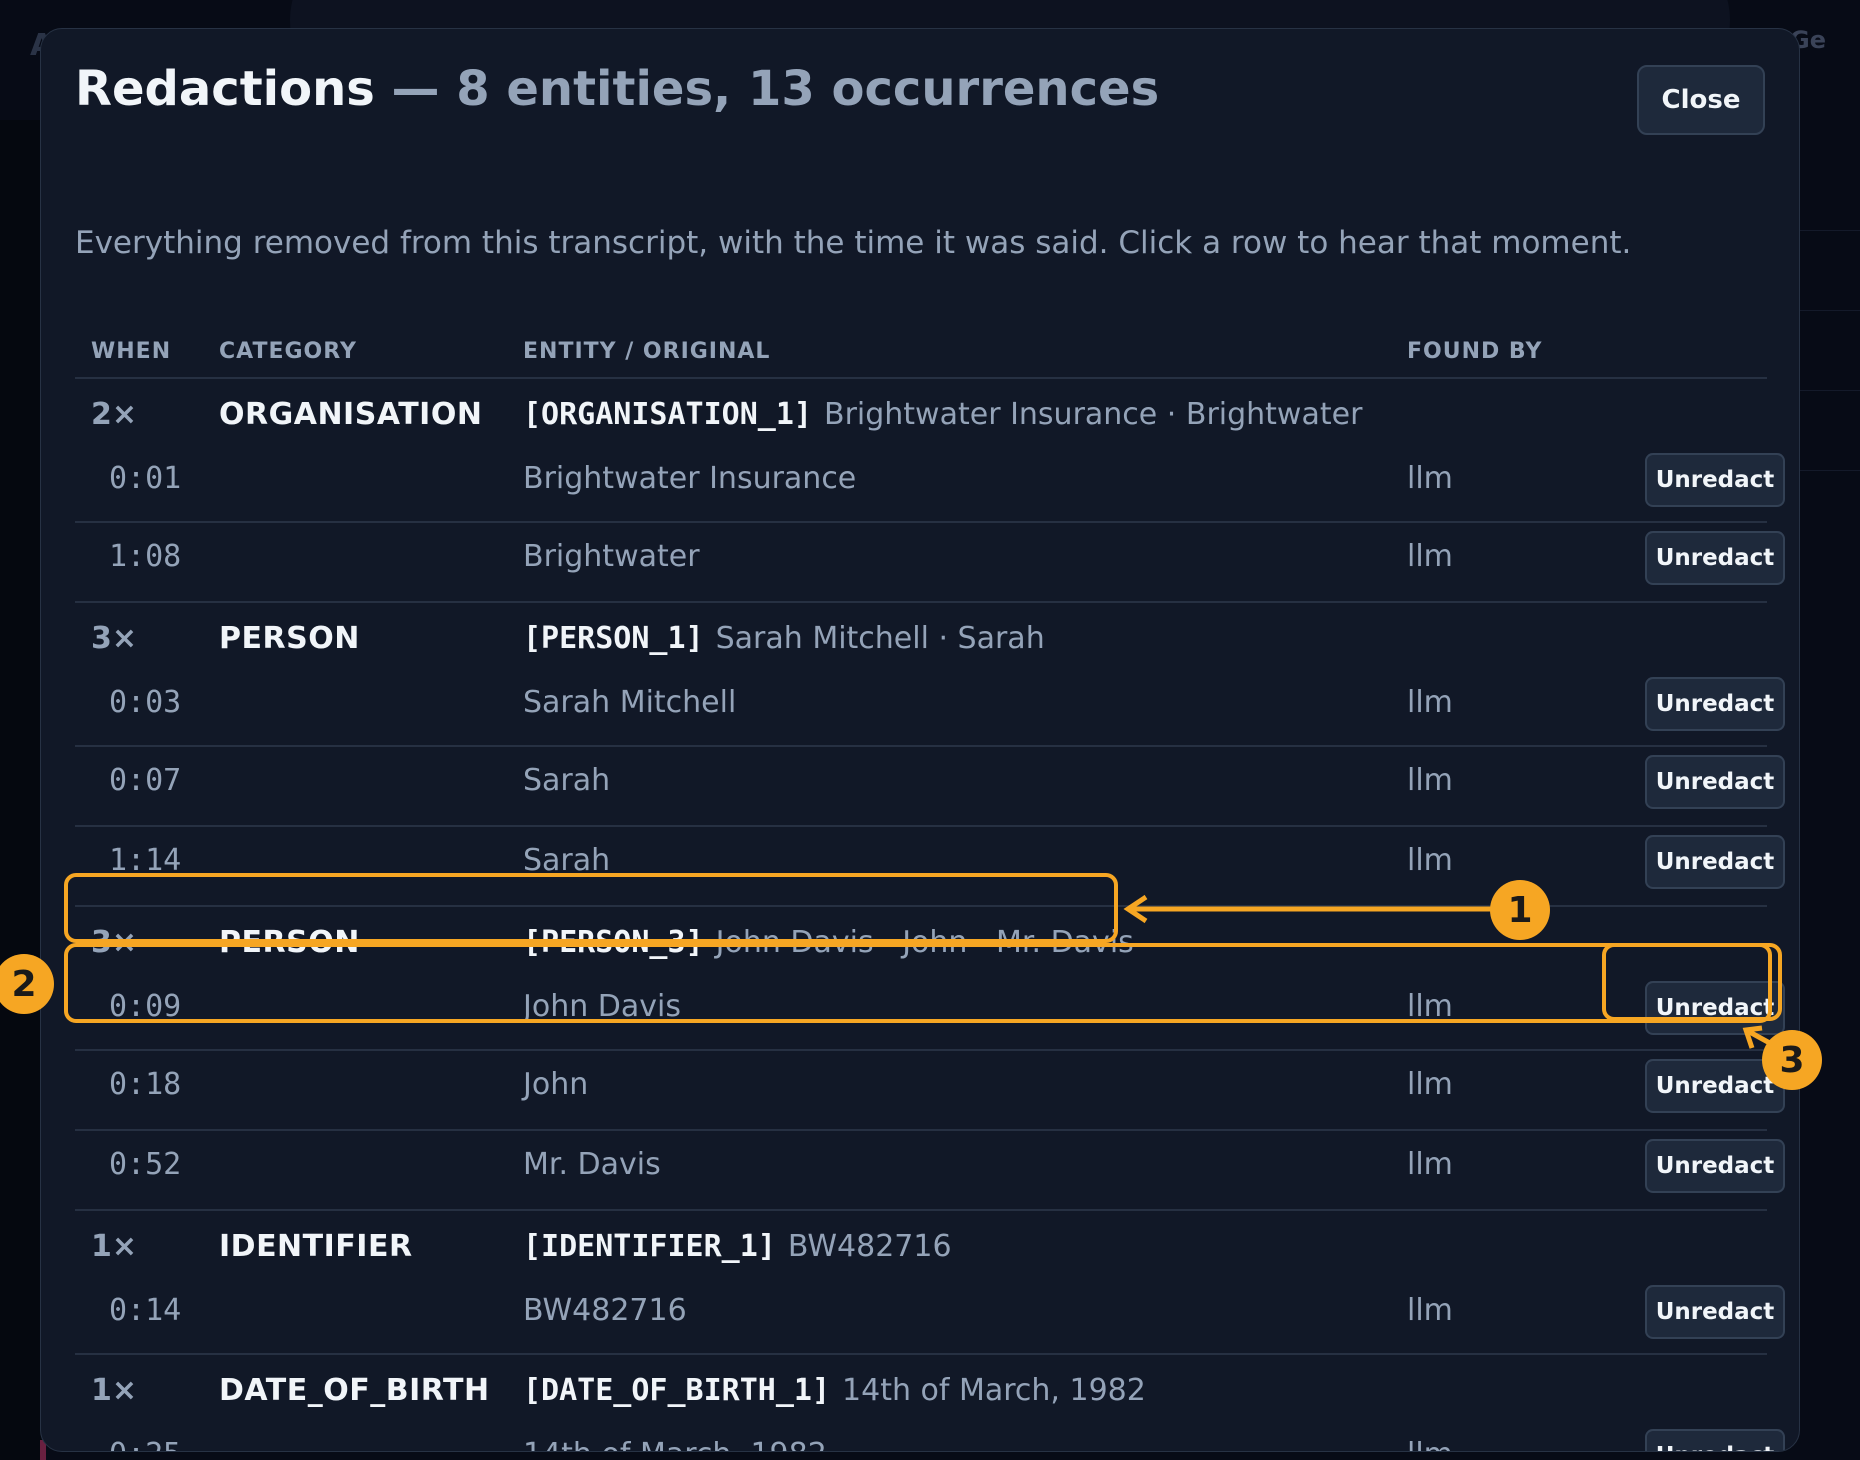 Image resolution: width=1860 pixels, height=1460 pixels. What do you see at coordinates (994, 1390) in the screenshot?
I see `entity-values: 14th of March, 1982` at bounding box center [994, 1390].